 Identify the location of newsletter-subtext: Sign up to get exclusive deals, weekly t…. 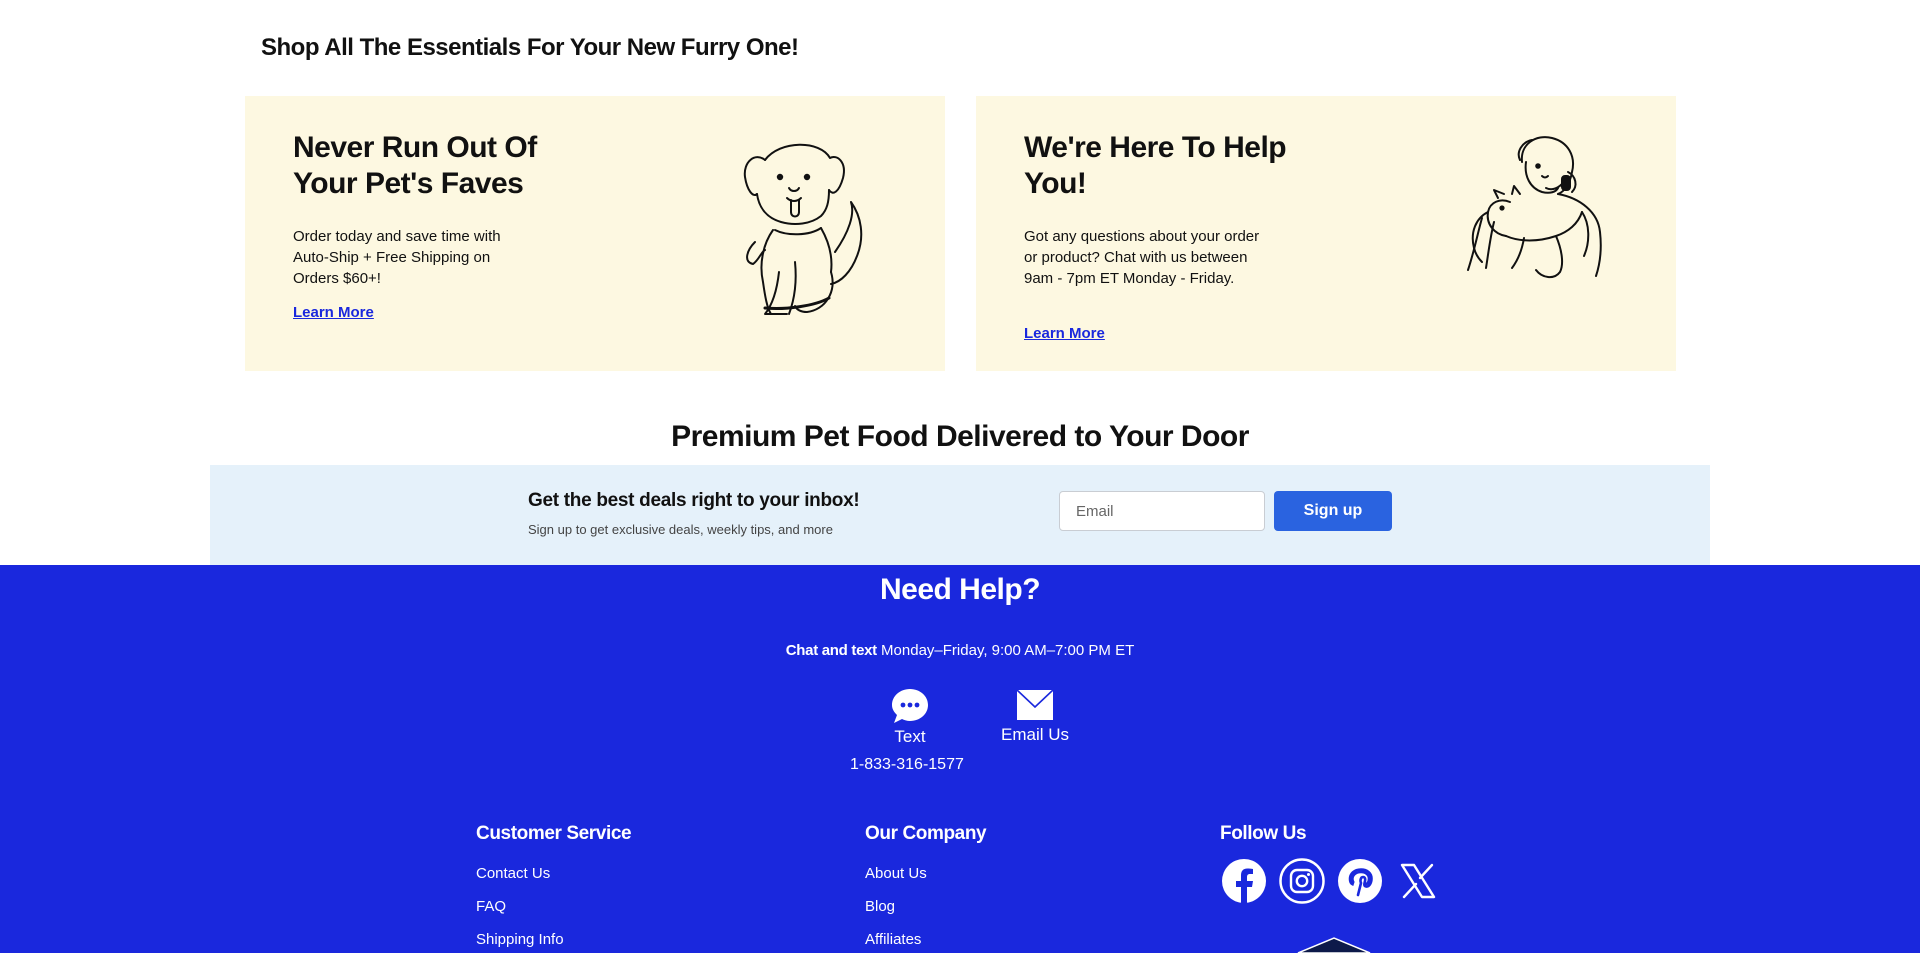
(680, 529).